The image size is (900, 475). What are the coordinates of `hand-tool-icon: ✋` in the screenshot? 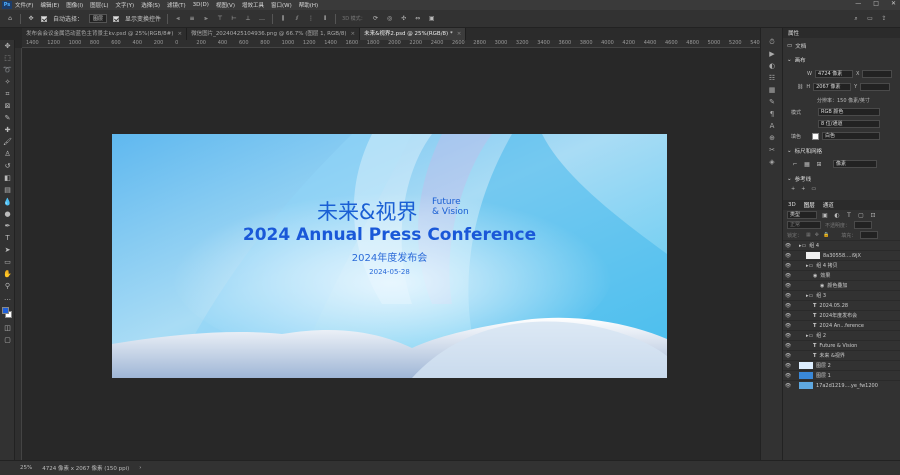 It's located at (7, 274).